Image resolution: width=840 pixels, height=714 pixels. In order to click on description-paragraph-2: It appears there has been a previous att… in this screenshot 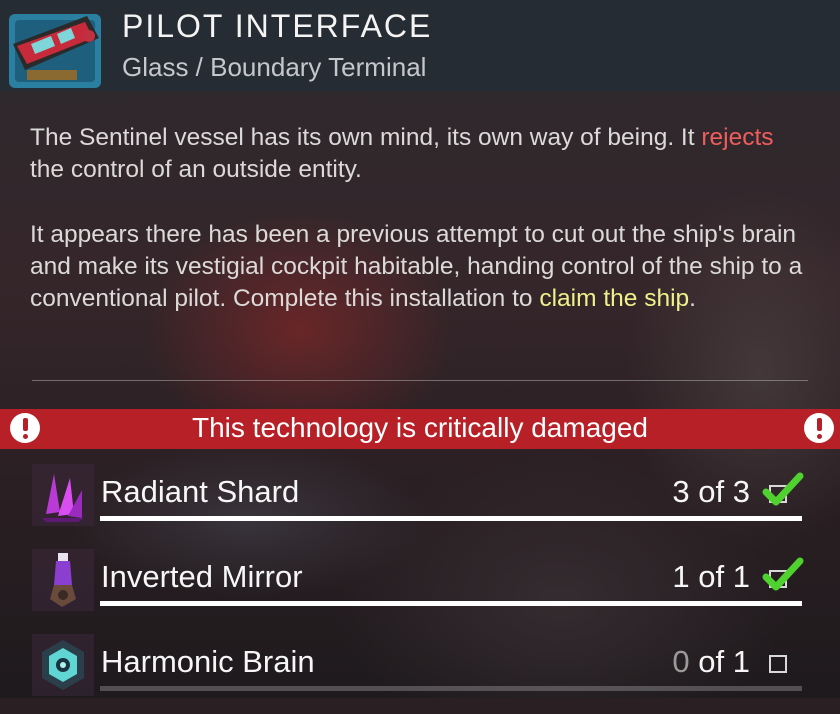, I will do `click(416, 266)`.